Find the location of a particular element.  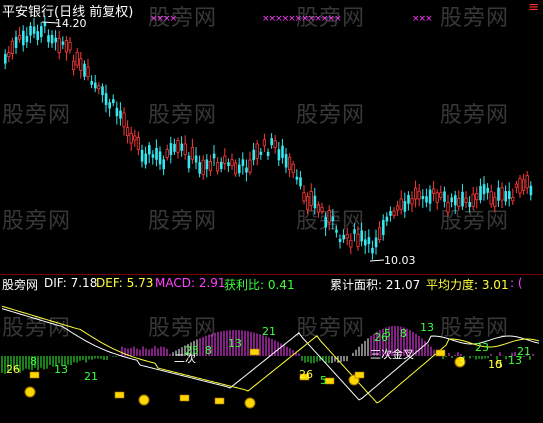

menu-icon: ≡ is located at coordinates (533, 7).